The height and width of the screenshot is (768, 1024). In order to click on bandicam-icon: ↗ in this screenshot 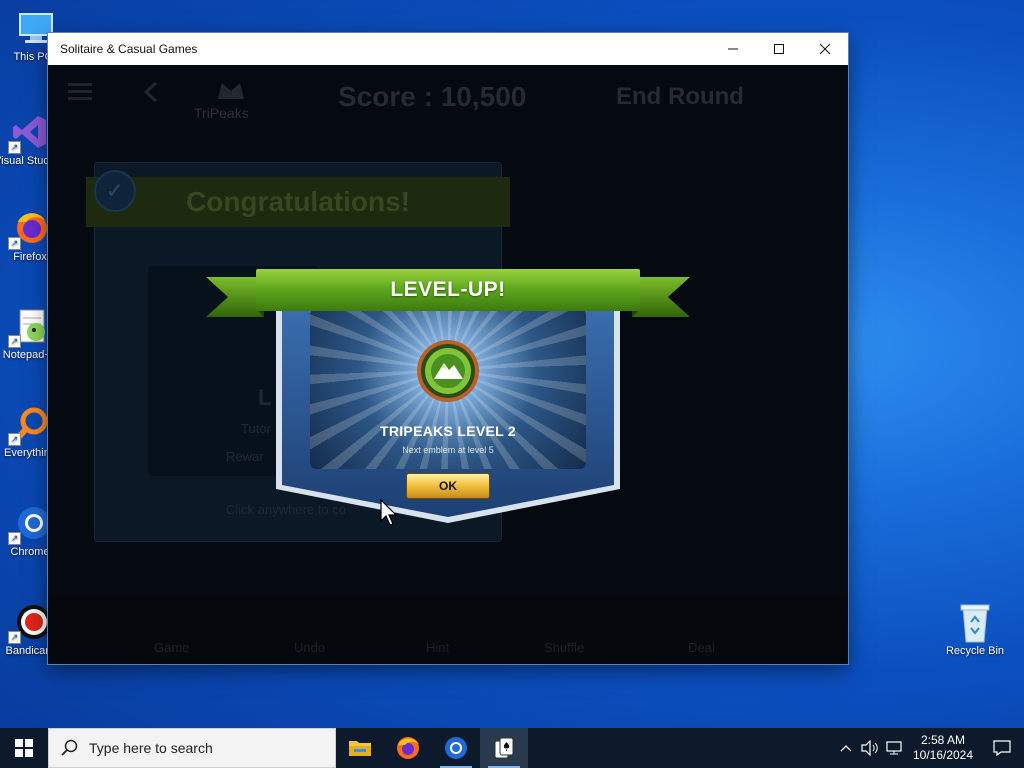, I will do `click(29, 623)`.